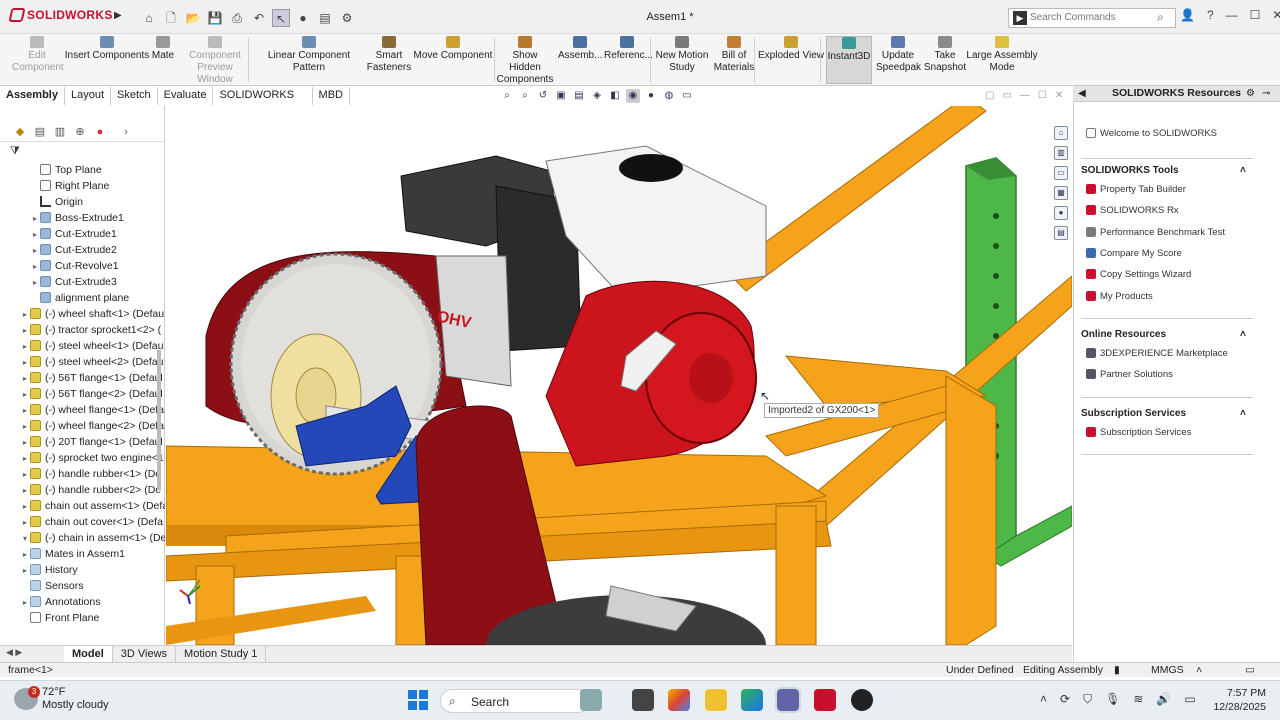 The width and height of the screenshot is (1280, 720). Describe the element at coordinates (1061, 213) in the screenshot. I see `appearances-icon: ●` at that location.